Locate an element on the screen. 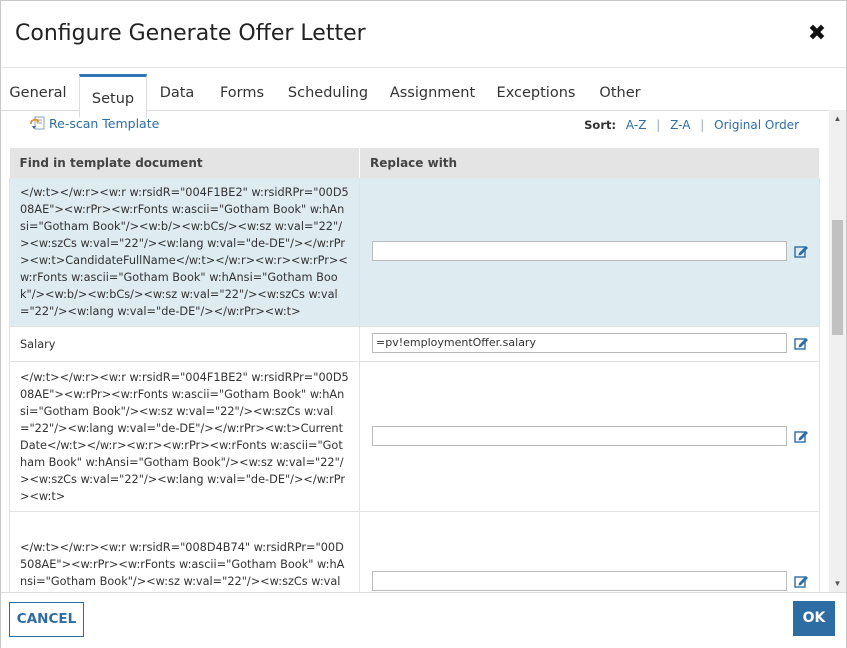 The image size is (847, 648). title-bar: Configure Generate Offer Letter ✖ is located at coordinates (423, 34).